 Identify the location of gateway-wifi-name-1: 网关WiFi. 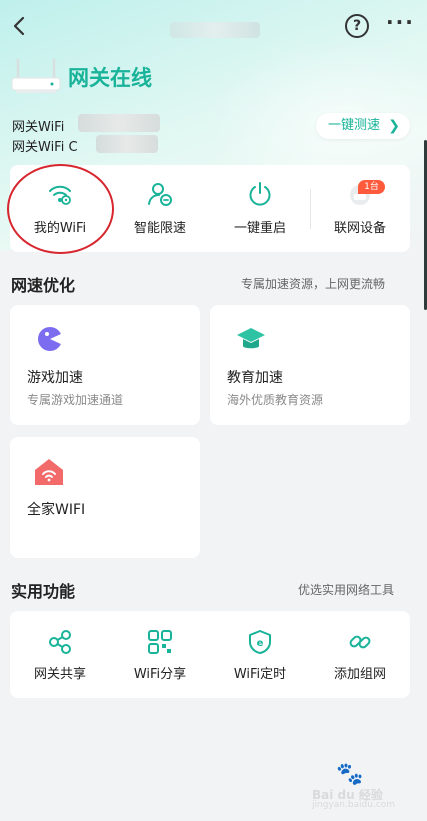
(38, 127).